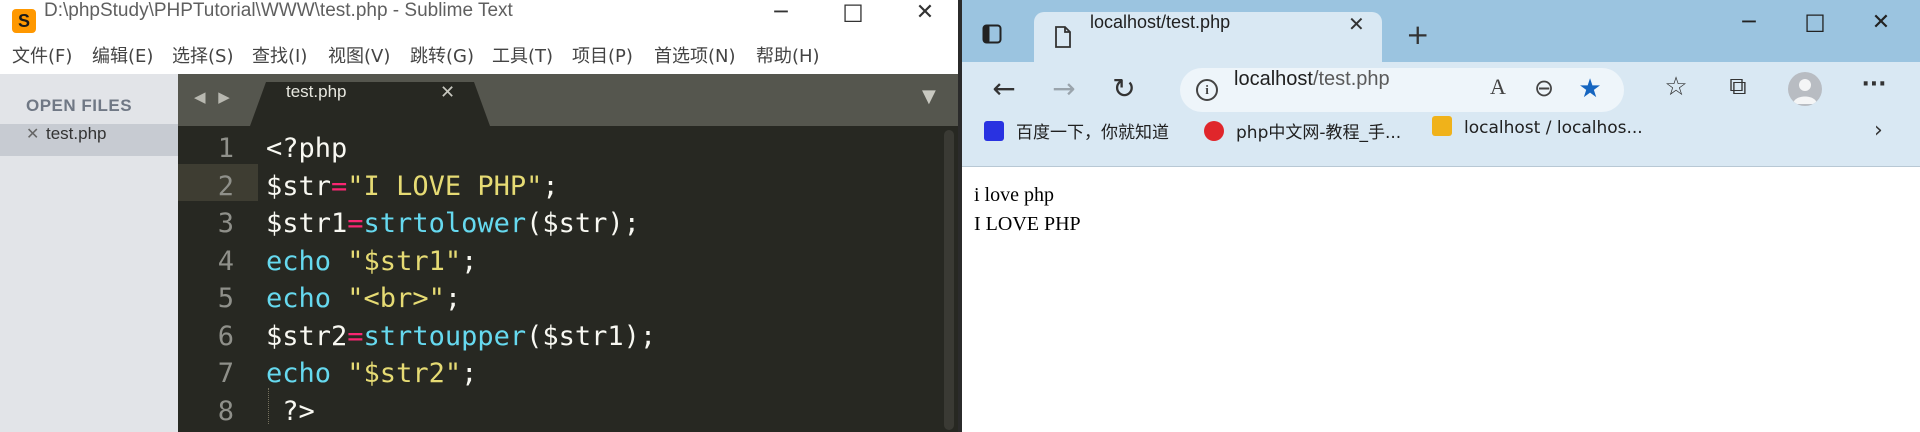 This screenshot has width=1920, height=432. I want to click on url-host: localhost, so click(1273, 79).